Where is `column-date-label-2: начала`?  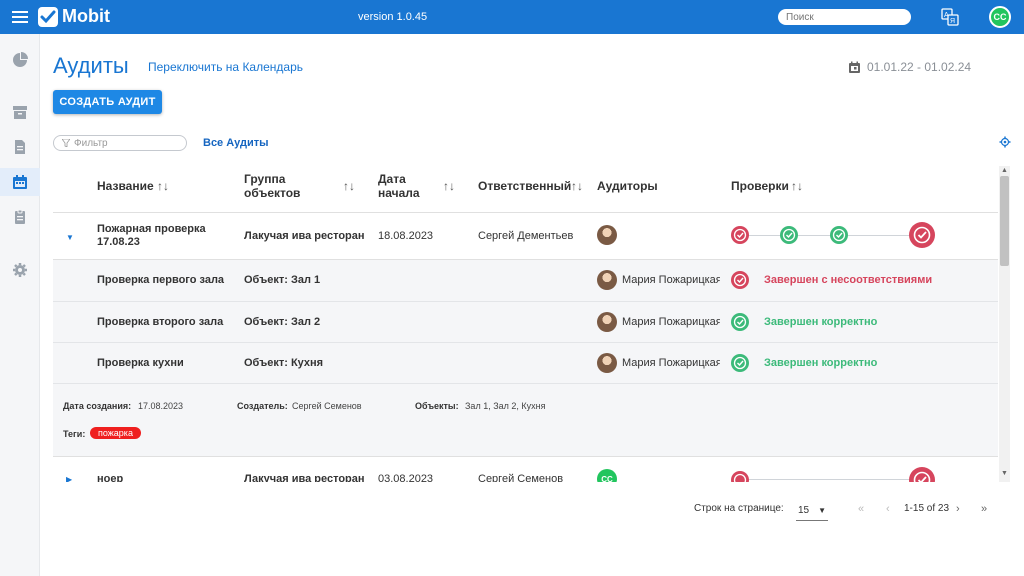
column-date-label-2: начала is located at coordinates (399, 193).